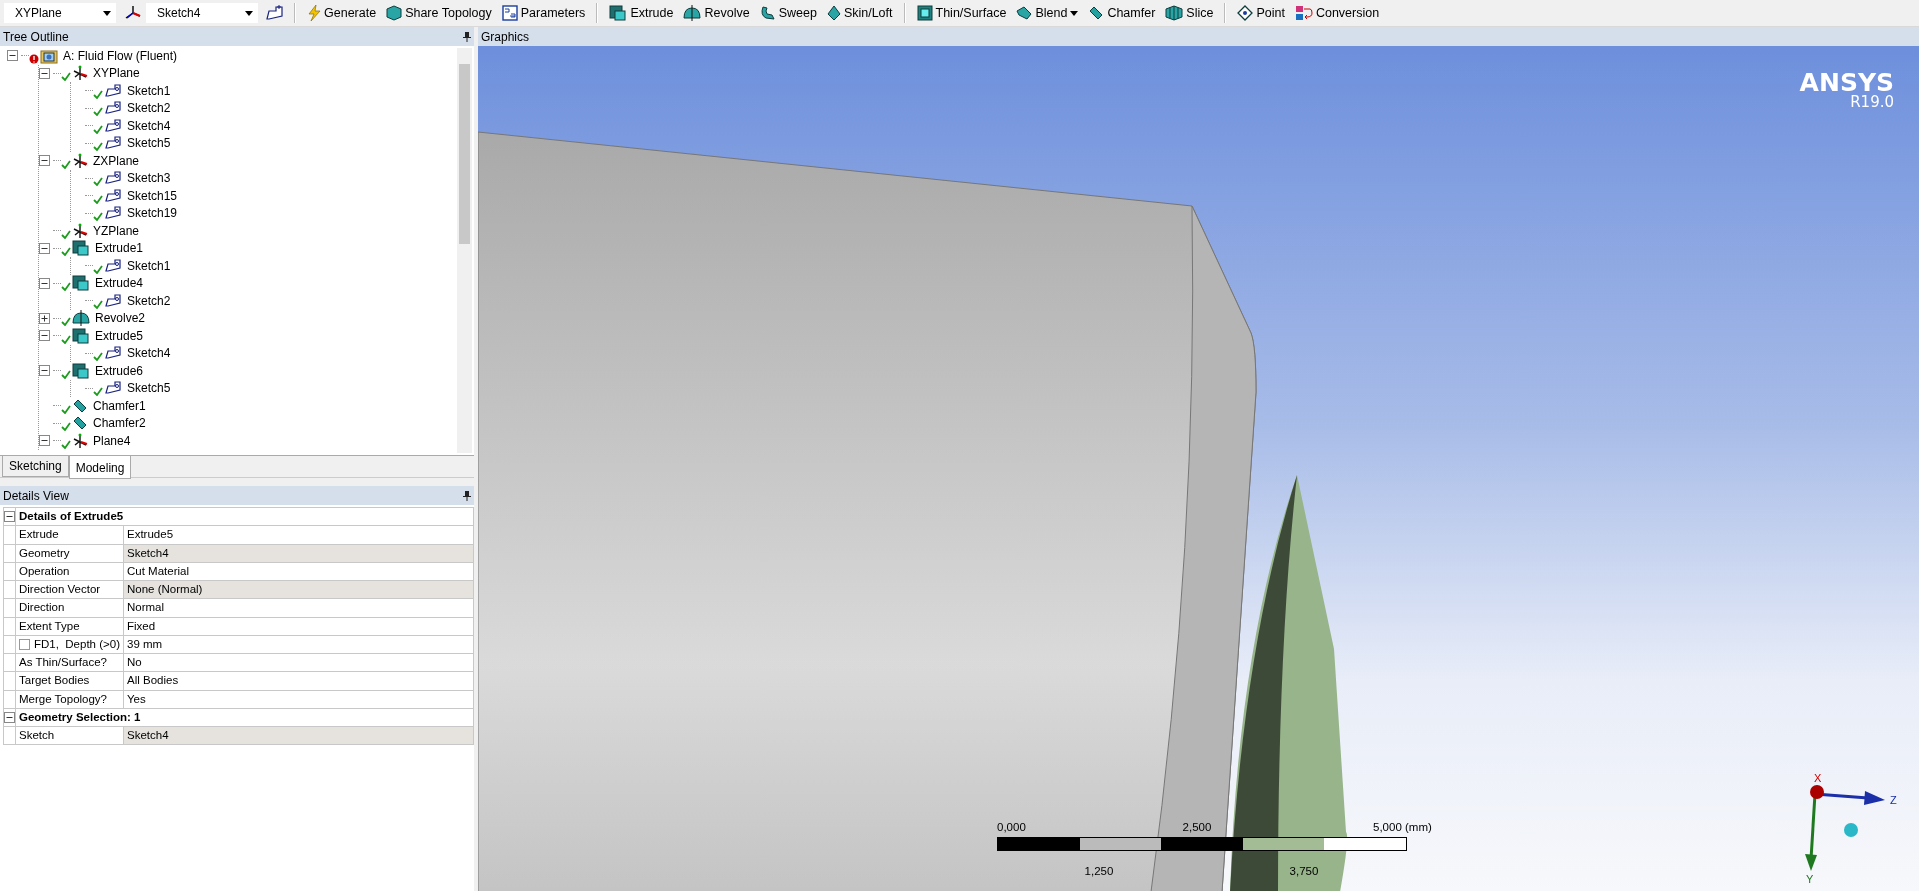  I want to click on tree-item-label: Chamfer2, so click(119, 423).